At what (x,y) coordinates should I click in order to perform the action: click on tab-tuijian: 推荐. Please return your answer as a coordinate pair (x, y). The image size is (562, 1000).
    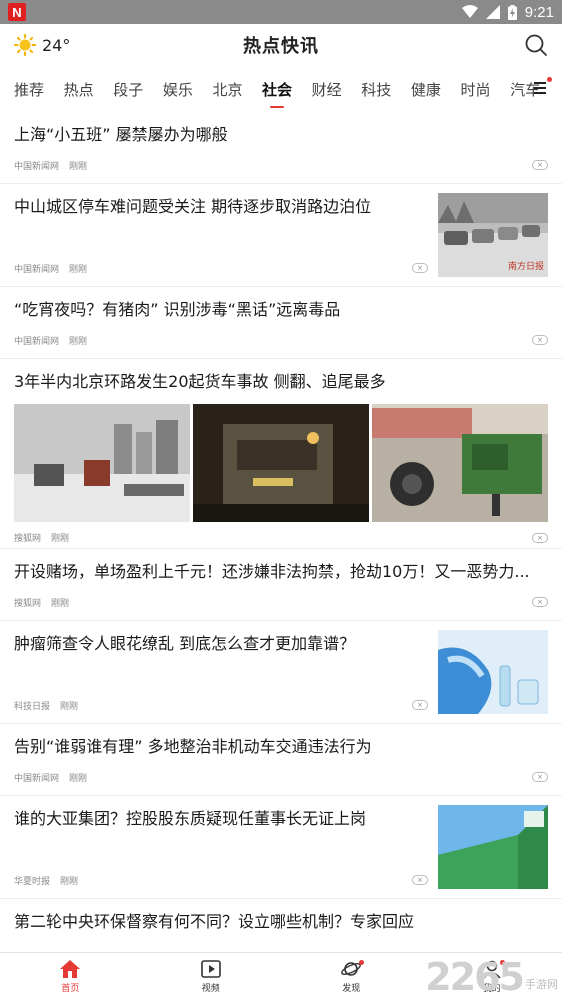
    Looking at the image, I should click on (29, 89).